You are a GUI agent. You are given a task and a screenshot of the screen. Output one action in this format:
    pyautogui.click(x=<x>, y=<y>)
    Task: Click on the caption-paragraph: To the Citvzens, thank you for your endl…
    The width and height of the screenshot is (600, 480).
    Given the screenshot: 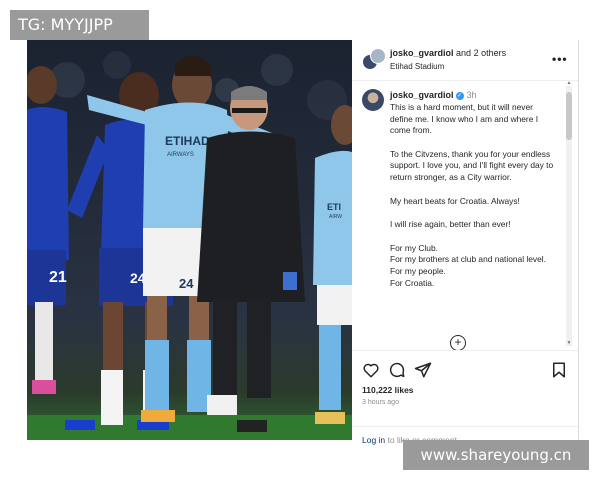 What is the action you would take?
    pyautogui.click(x=472, y=165)
    